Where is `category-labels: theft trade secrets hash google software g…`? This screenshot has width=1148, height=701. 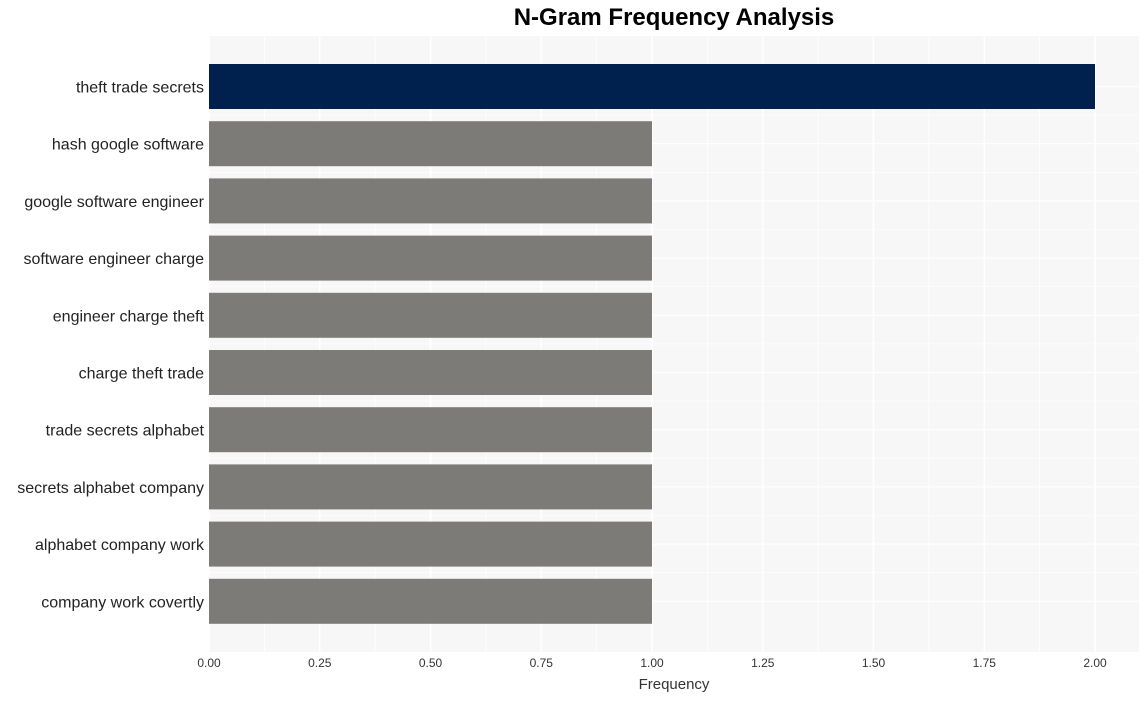
category-labels: theft trade secrets hash google software g… is located at coordinates (111, 346).